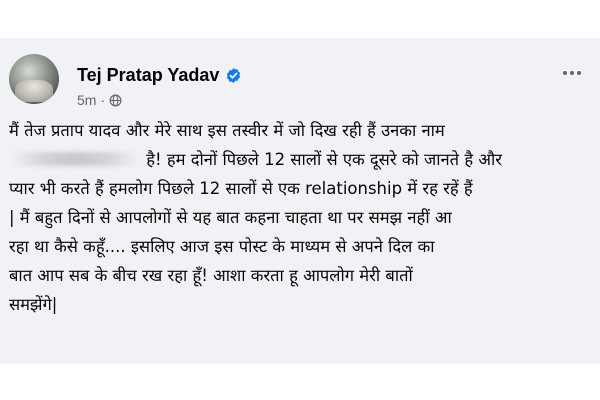 The image size is (600, 400). What do you see at coordinates (33, 304) in the screenshot?
I see `post-line: समझेंगे|` at bounding box center [33, 304].